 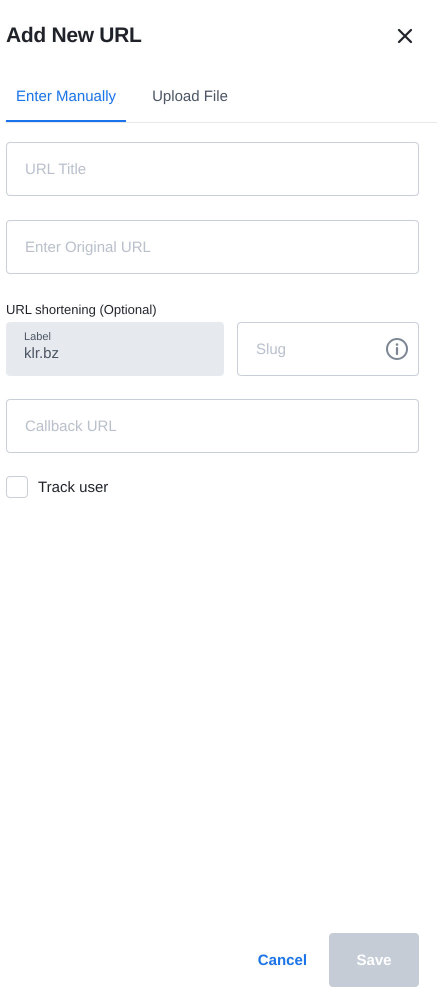 What do you see at coordinates (17, 487) in the screenshot?
I see `checkbox` at bounding box center [17, 487].